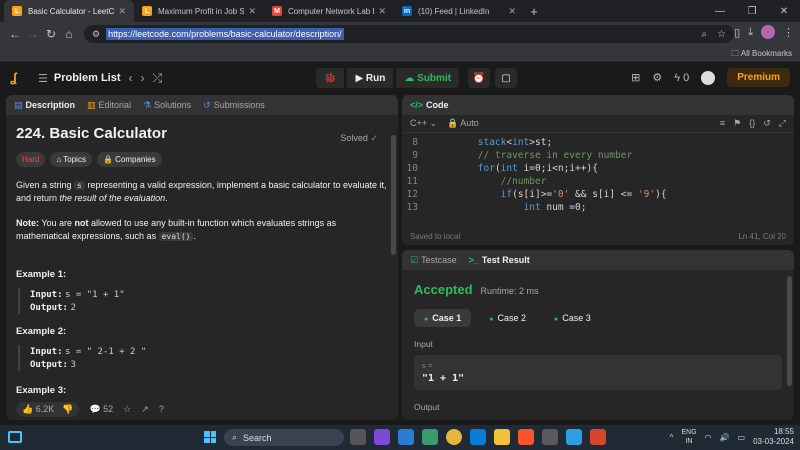  Describe the element at coordinates (51, 34) in the screenshot. I see `reload-icon: ↻` at that location.